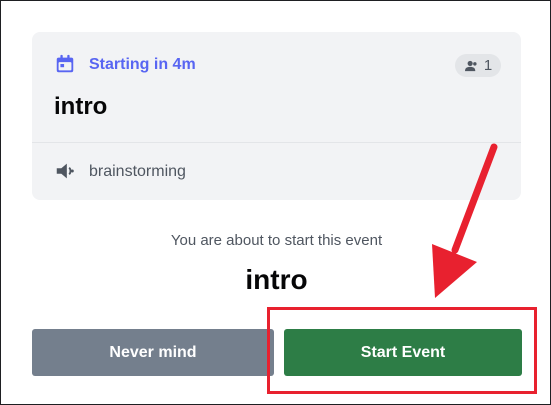 This screenshot has height=405, width=551. Describe the element at coordinates (403, 352) in the screenshot. I see `start-event-button: Start Event` at that location.